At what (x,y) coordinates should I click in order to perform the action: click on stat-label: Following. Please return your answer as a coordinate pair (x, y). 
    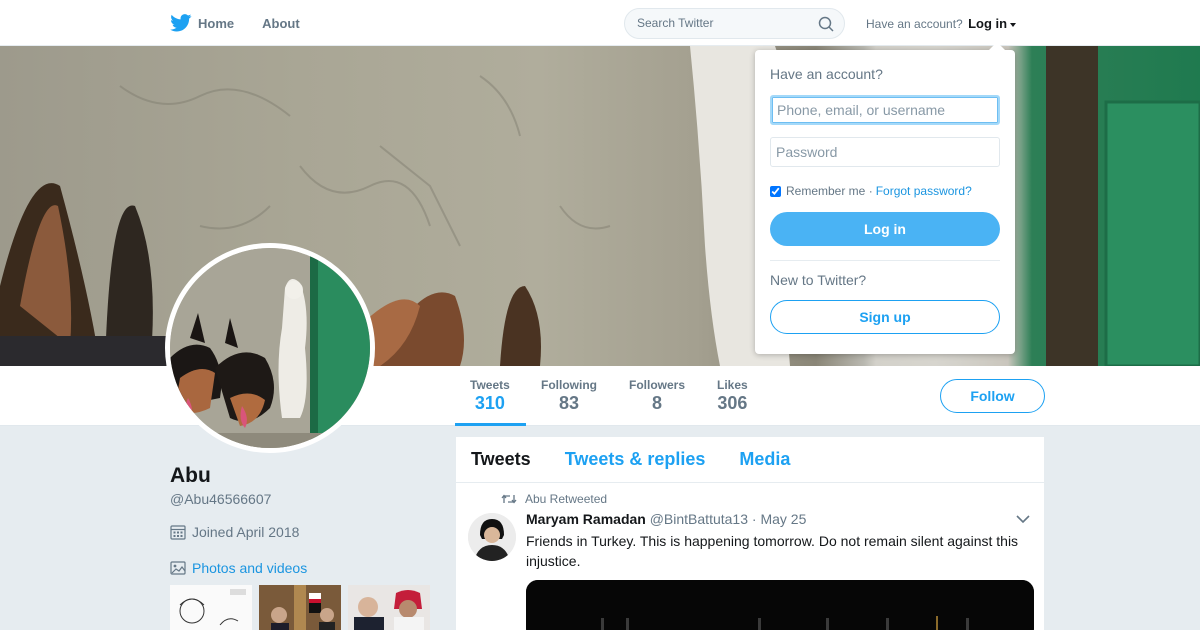
    Looking at the image, I should click on (569, 385).